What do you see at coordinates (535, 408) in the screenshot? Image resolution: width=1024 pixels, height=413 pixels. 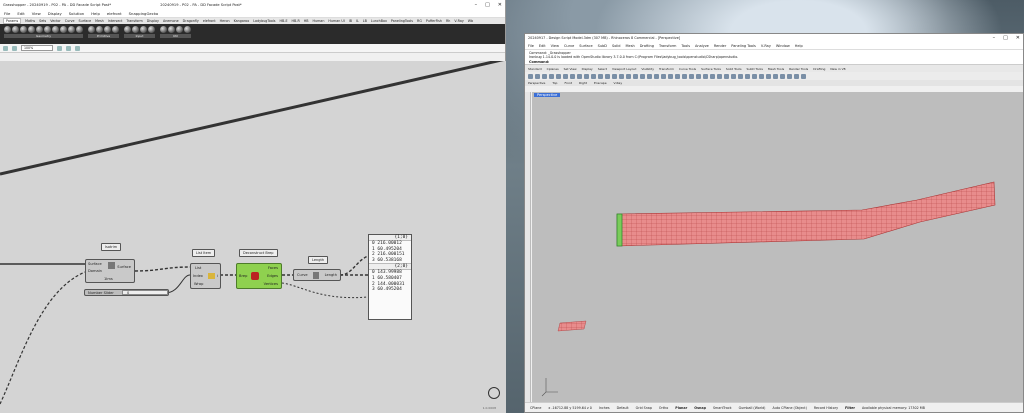 I see `status-cplane: CPlane` at bounding box center [535, 408].